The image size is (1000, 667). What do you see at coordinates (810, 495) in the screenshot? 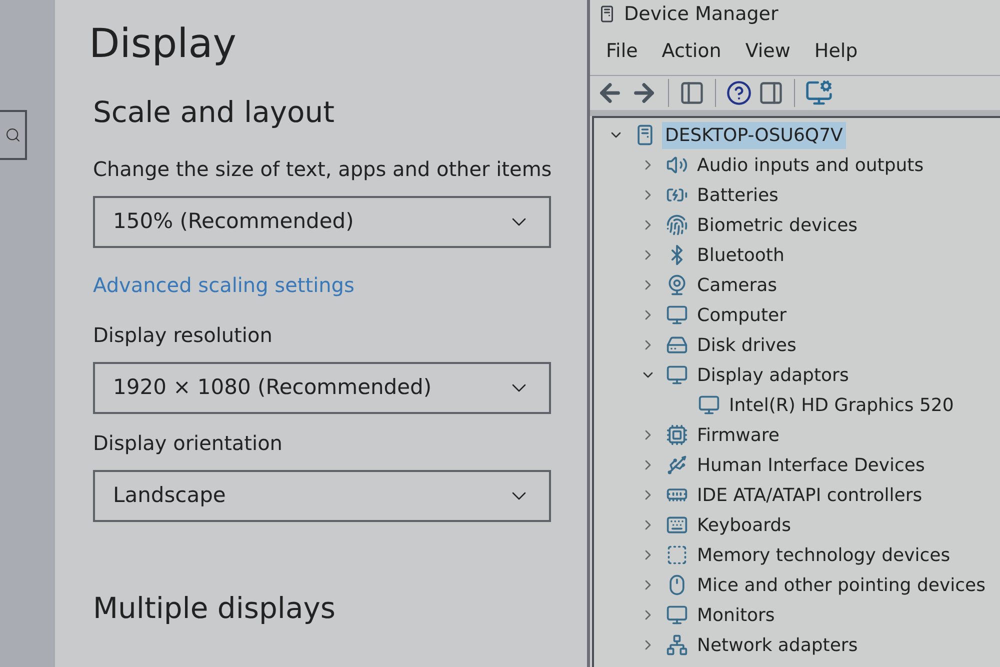
I see `tree-item: IDE ATA/ATAPI controllers` at bounding box center [810, 495].